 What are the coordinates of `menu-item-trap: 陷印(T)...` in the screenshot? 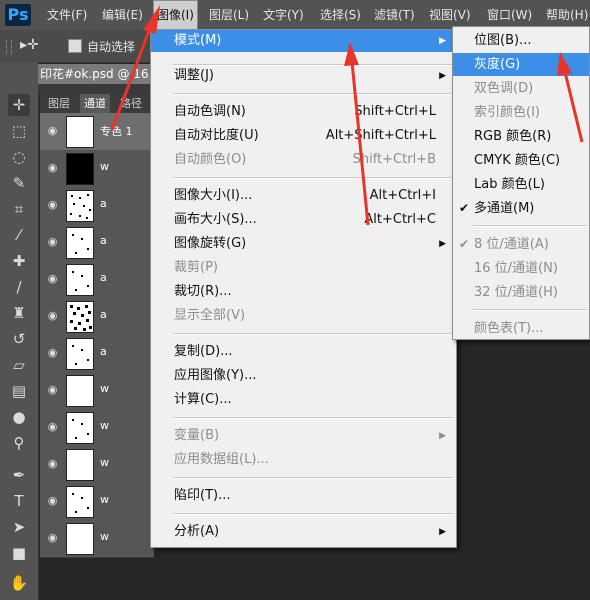 It's located at (302, 496).